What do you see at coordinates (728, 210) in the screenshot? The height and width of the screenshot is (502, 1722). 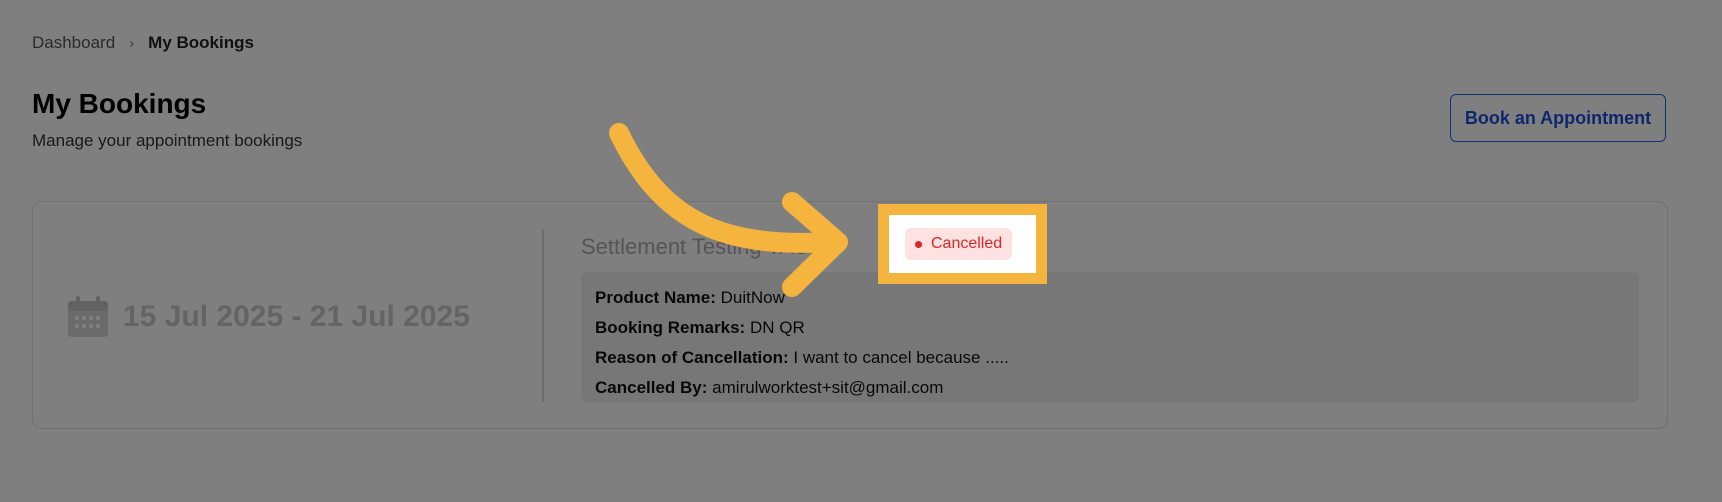 I see `arrow-annotation-icon` at bounding box center [728, 210].